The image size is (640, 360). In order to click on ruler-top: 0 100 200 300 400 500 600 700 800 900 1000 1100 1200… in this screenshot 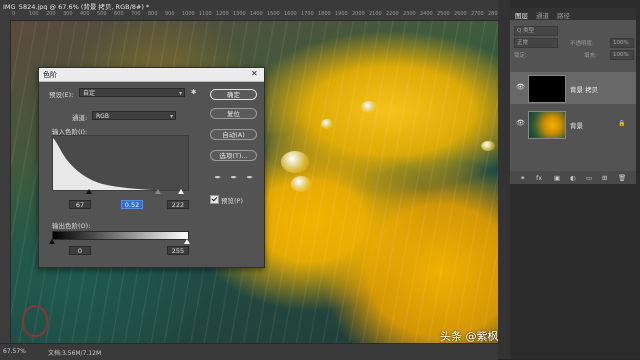, I will do `click(255, 15)`.